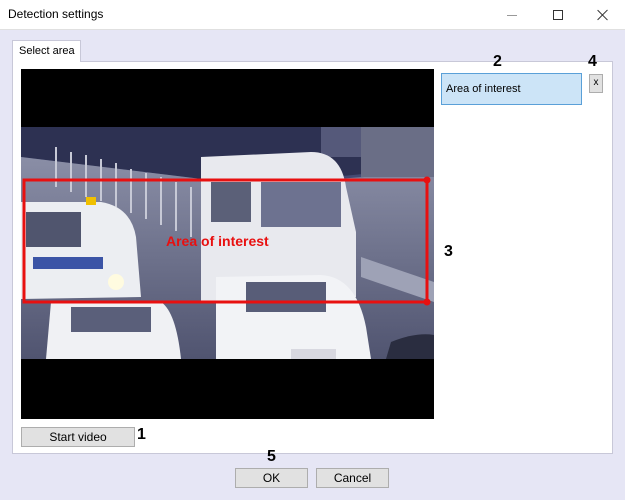 Image resolution: width=625 pixels, height=500 pixels. I want to click on delete-area-button: x, so click(596, 83).